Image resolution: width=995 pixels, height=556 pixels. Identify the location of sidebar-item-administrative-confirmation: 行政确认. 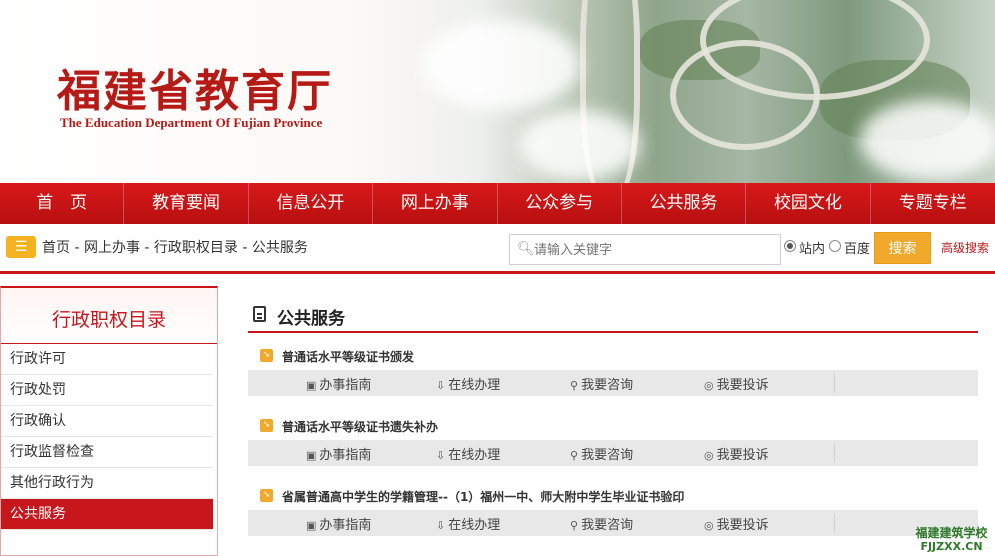
(107, 421).